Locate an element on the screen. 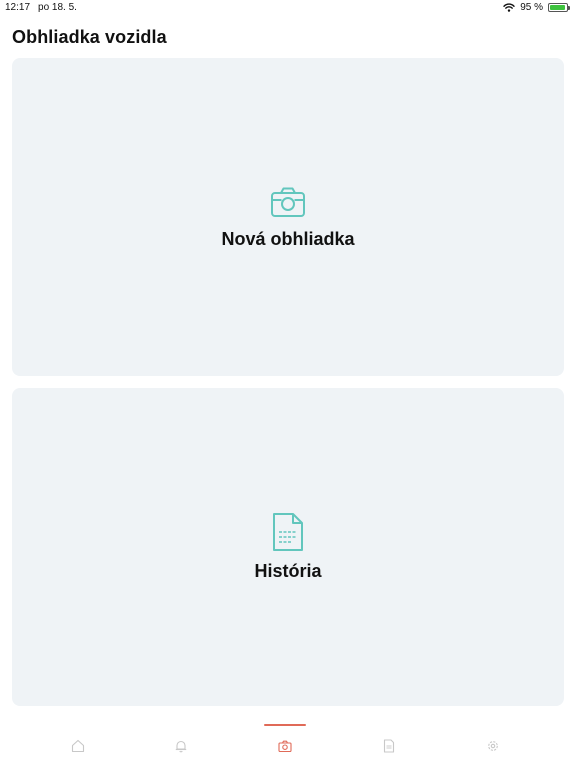  tab-documents is located at coordinates (389, 743).